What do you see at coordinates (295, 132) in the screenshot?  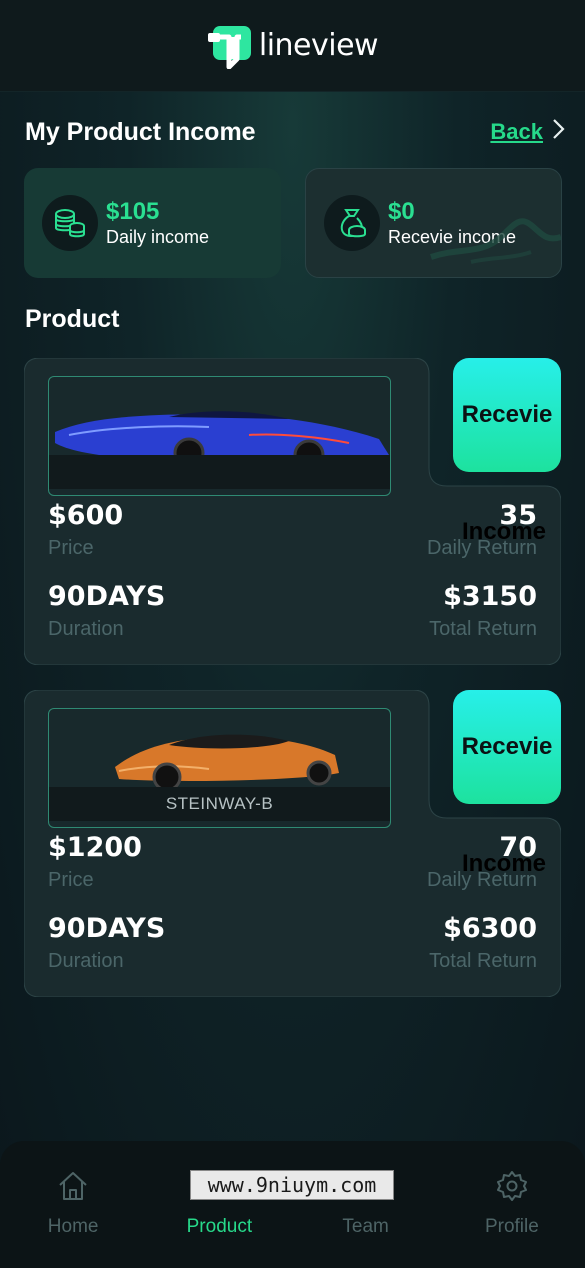 I see `page-header: My Product Income Back` at bounding box center [295, 132].